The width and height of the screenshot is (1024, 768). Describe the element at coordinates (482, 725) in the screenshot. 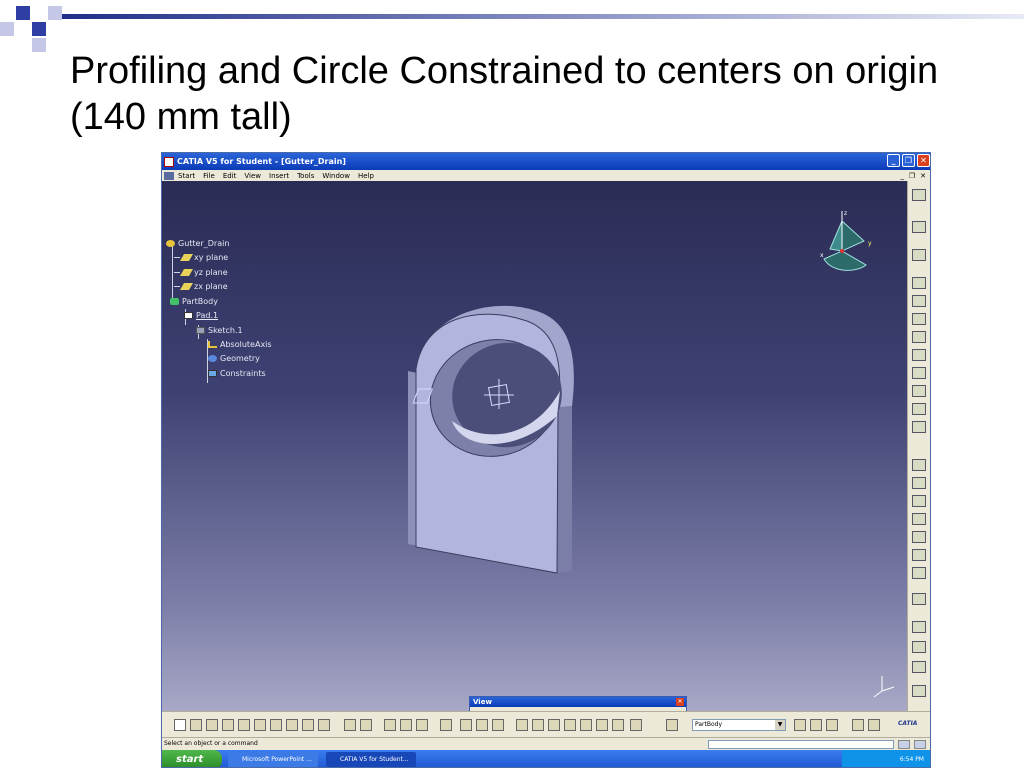

I see `measure-item-icon` at that location.